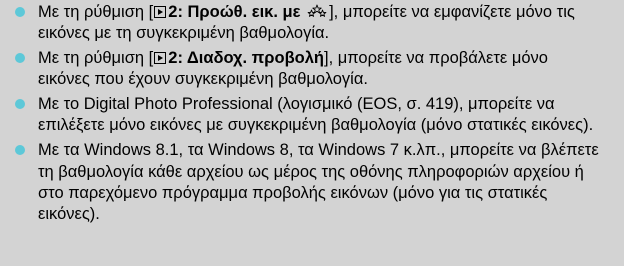 This screenshot has height=266, width=624. I want to click on menu-reference: 2: Προώθ. εικ. με, so click(241, 12).